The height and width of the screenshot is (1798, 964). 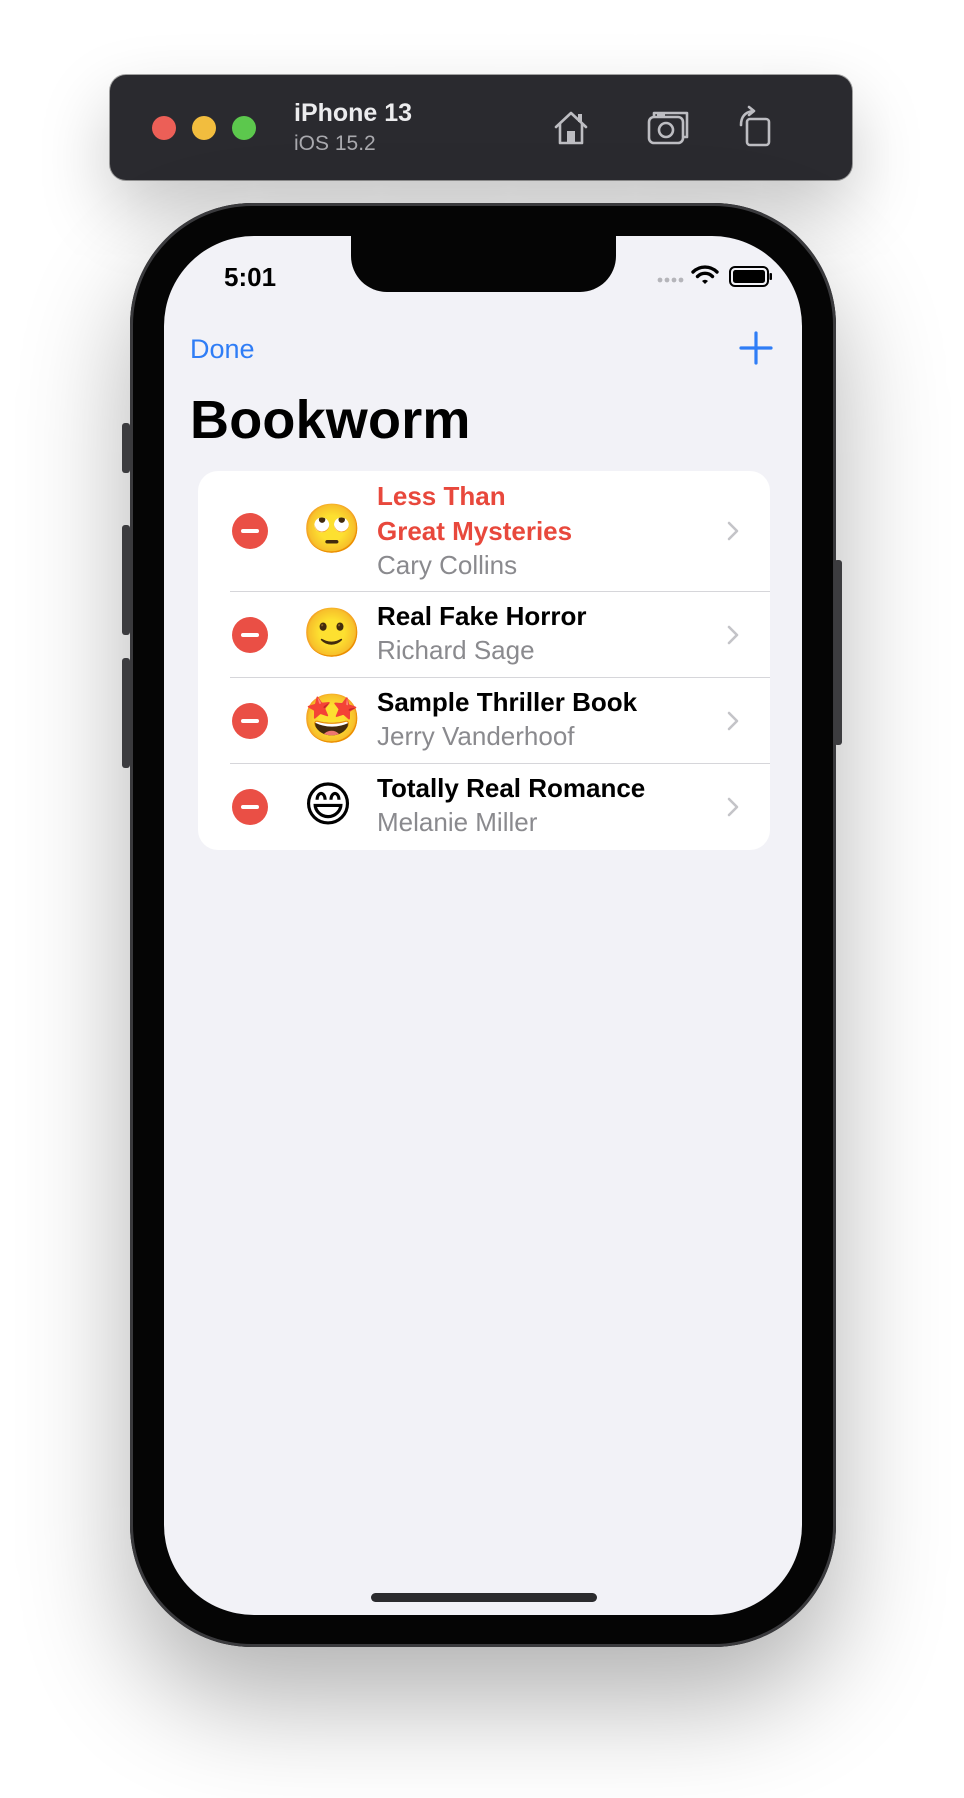 I want to click on rating-emoji: 🙄, so click(x=332, y=529).